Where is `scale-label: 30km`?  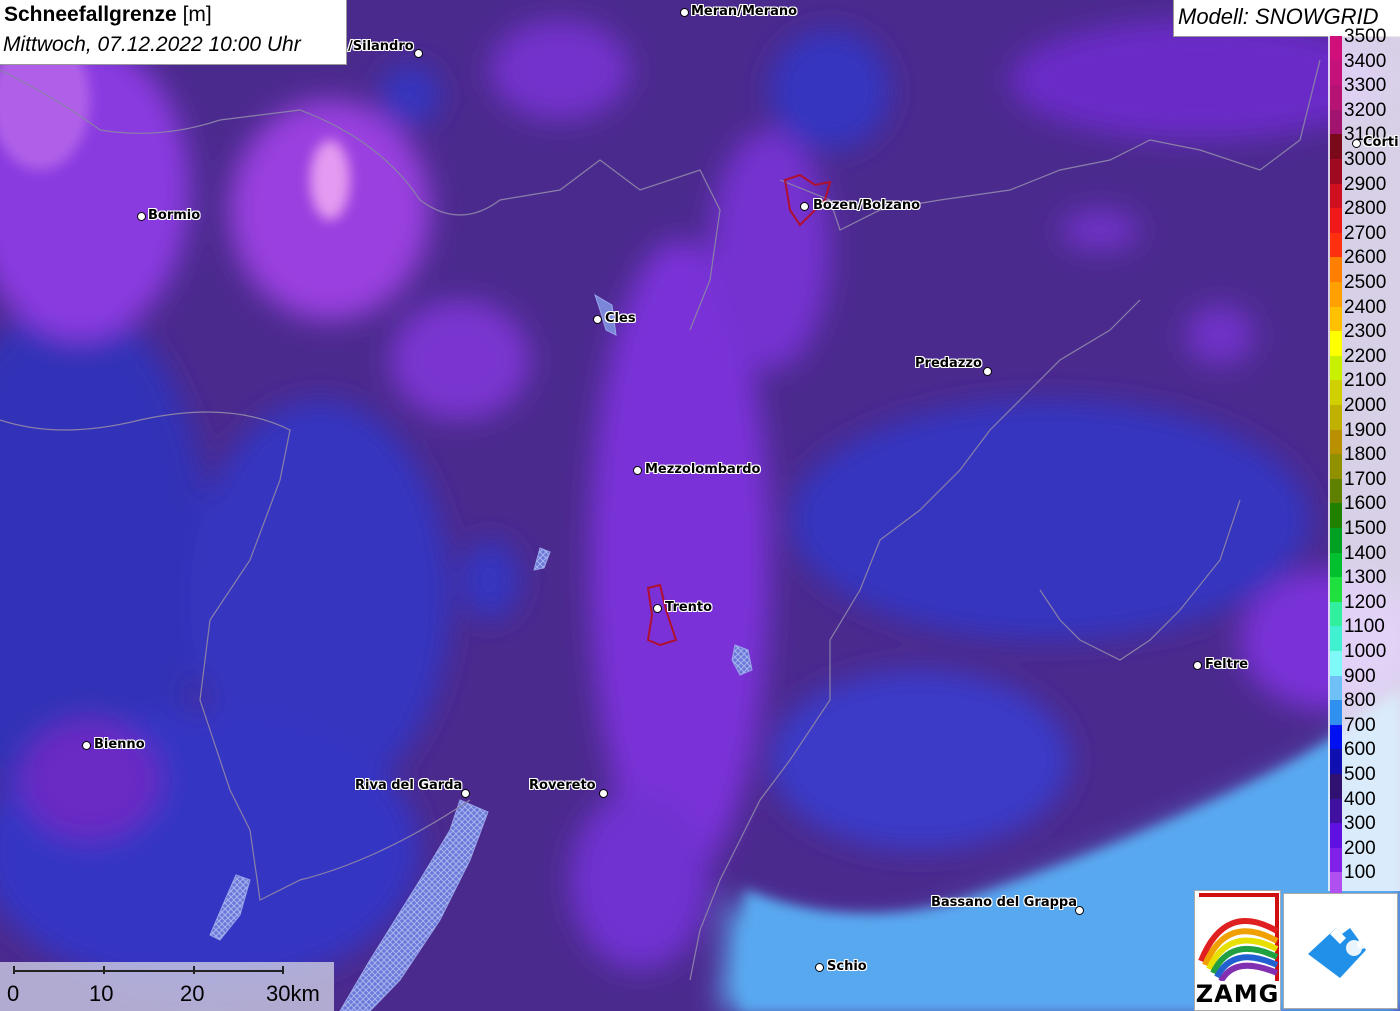 scale-label: 30km is located at coordinates (293, 993).